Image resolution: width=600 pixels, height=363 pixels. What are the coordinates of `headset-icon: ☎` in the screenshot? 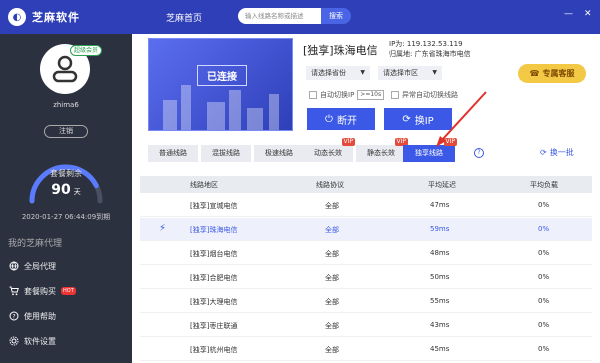 It's located at (534, 73).